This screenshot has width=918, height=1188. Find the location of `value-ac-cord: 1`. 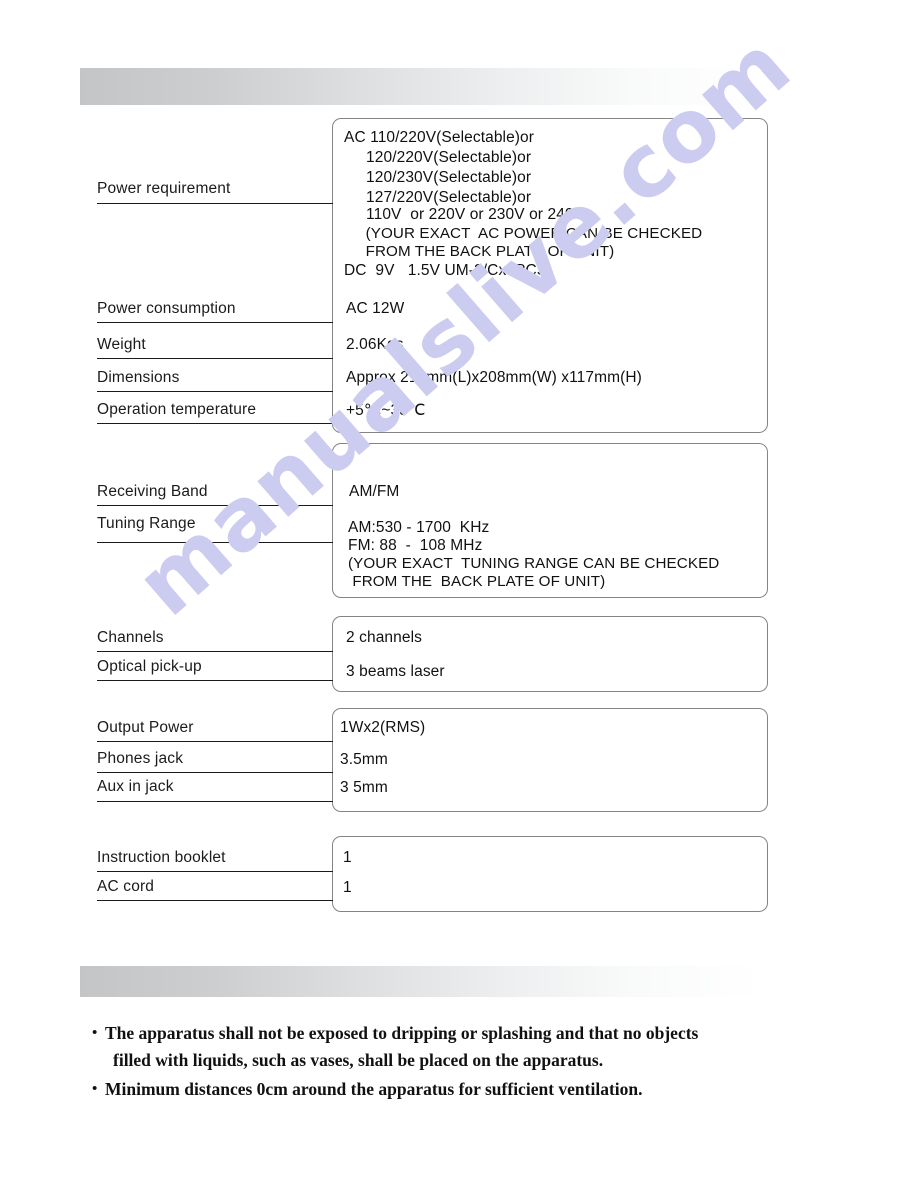

value-ac-cord: 1 is located at coordinates (347, 887).